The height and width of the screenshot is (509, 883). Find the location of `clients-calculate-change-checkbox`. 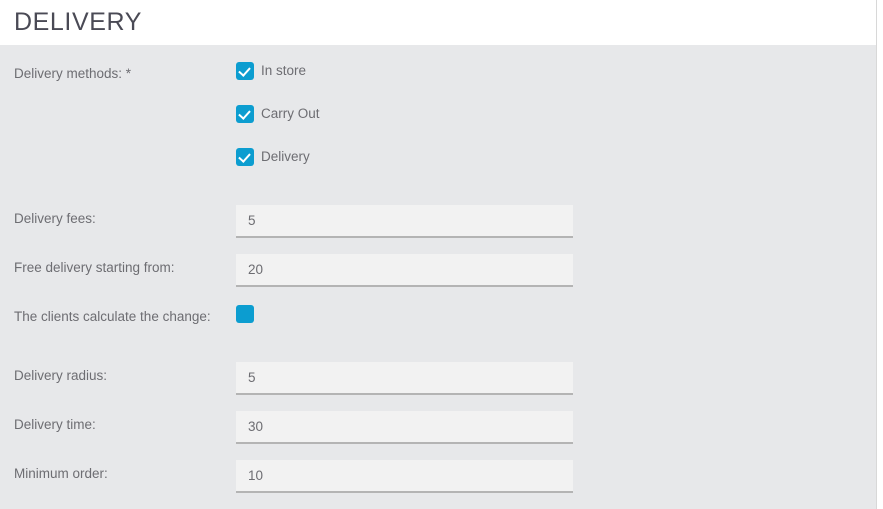

clients-calculate-change-checkbox is located at coordinates (245, 314).